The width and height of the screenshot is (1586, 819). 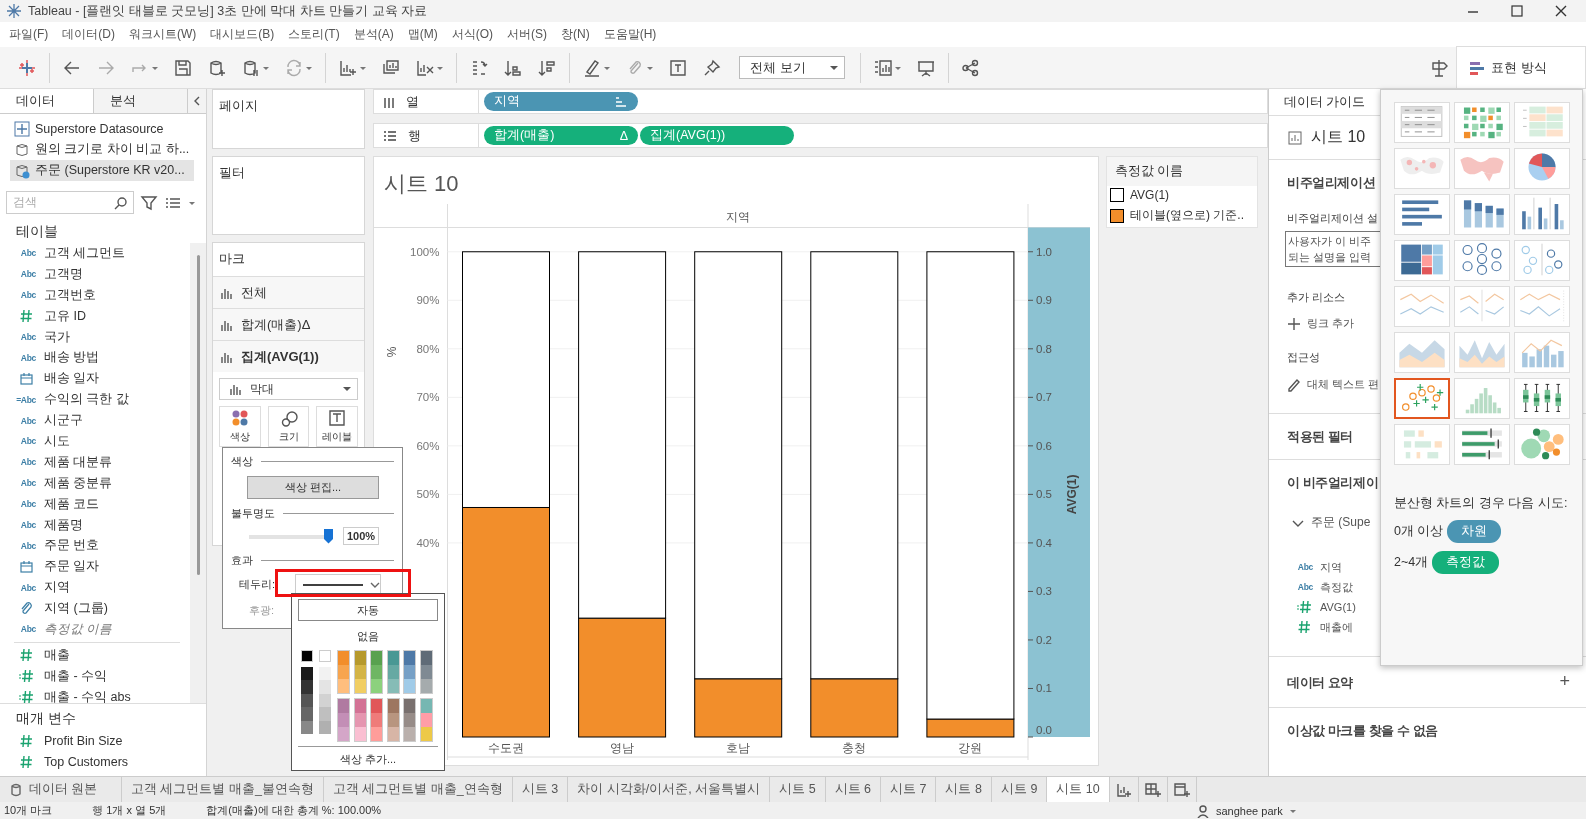 What do you see at coordinates (1422, 306) in the screenshot?
I see `lines-discrete-chart-option` at bounding box center [1422, 306].